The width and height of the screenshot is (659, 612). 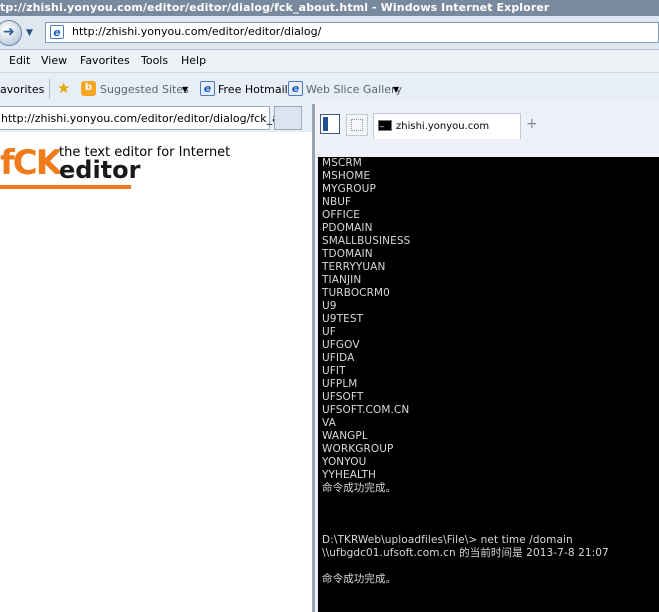 I want to click on fck-logo-text: fCK, so click(x=31, y=163).